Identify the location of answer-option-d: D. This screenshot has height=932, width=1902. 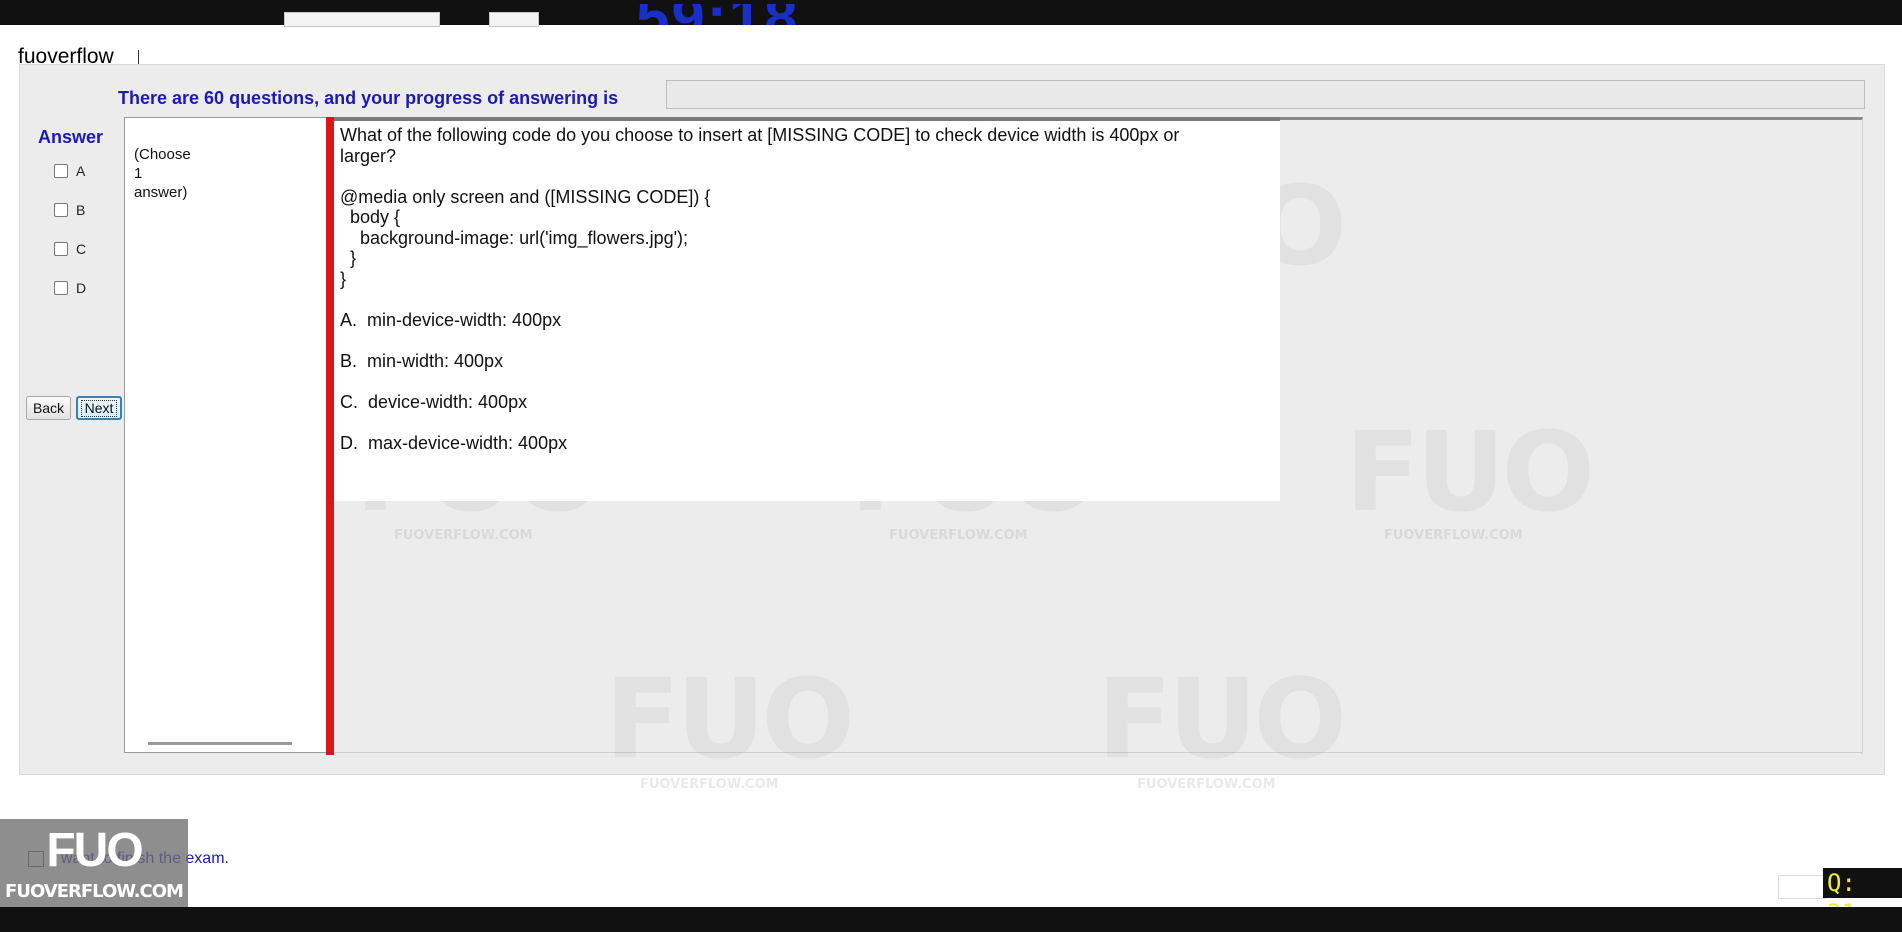
(70, 288).